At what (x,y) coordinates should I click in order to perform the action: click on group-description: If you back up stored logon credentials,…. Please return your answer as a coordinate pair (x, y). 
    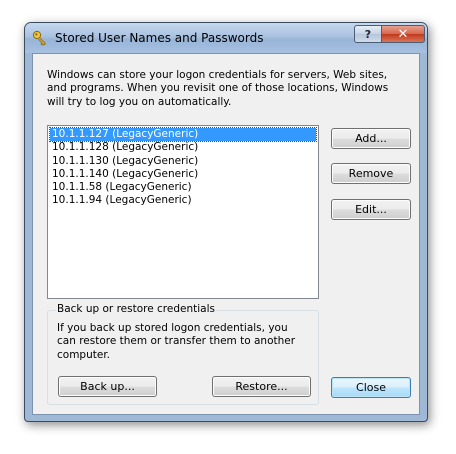
    Looking at the image, I should click on (176, 341).